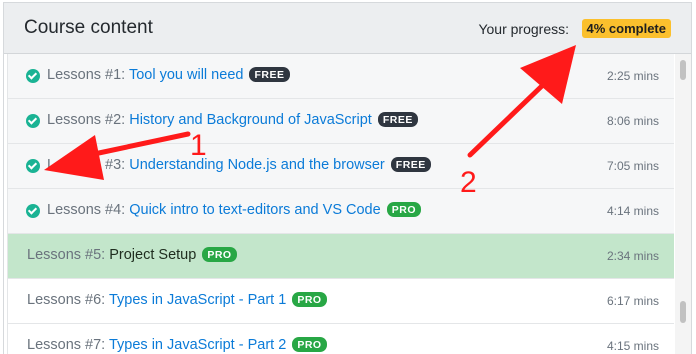 The image size is (696, 354). I want to click on lesson-duration: 2:25 mins, so click(632, 76).